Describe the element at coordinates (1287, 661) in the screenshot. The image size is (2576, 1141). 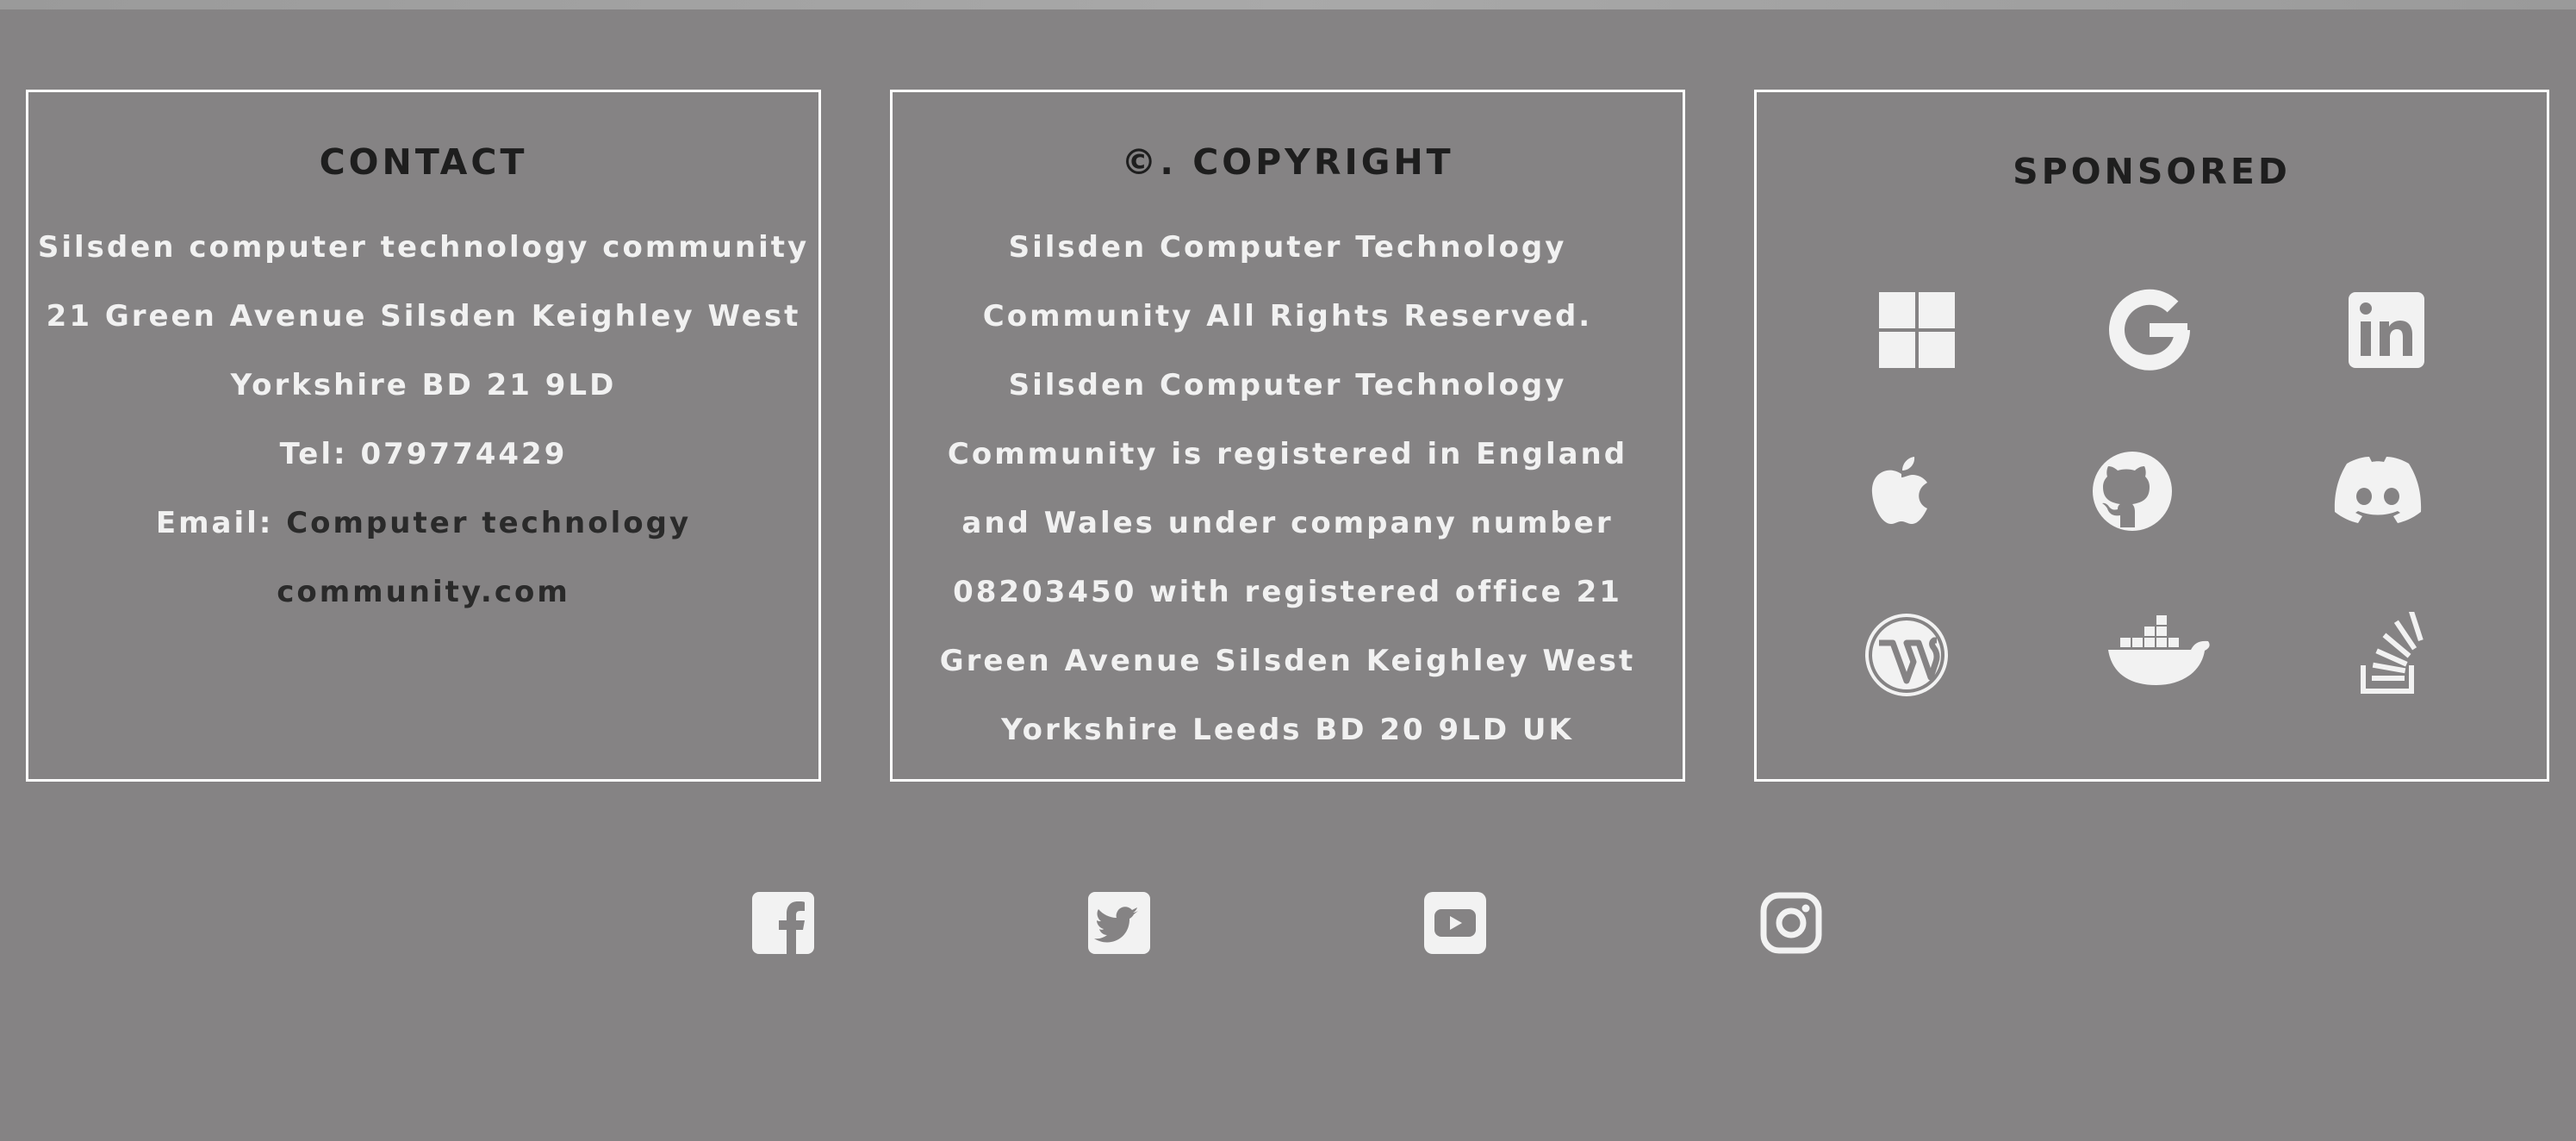
I see `copyright-line: Green Avenue Silsden Keighley West` at that location.